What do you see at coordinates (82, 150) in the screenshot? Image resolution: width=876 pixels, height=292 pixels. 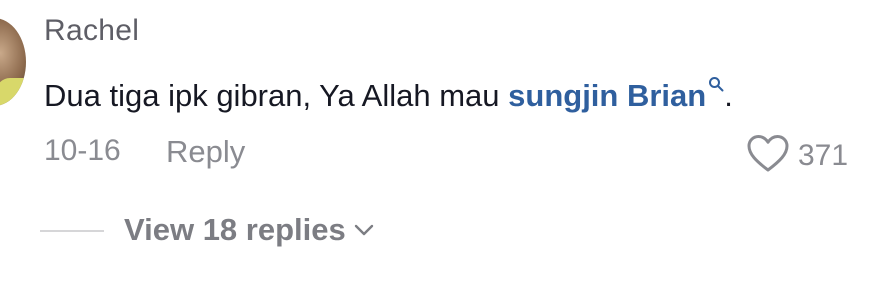 I see `comment-date: 10-16` at bounding box center [82, 150].